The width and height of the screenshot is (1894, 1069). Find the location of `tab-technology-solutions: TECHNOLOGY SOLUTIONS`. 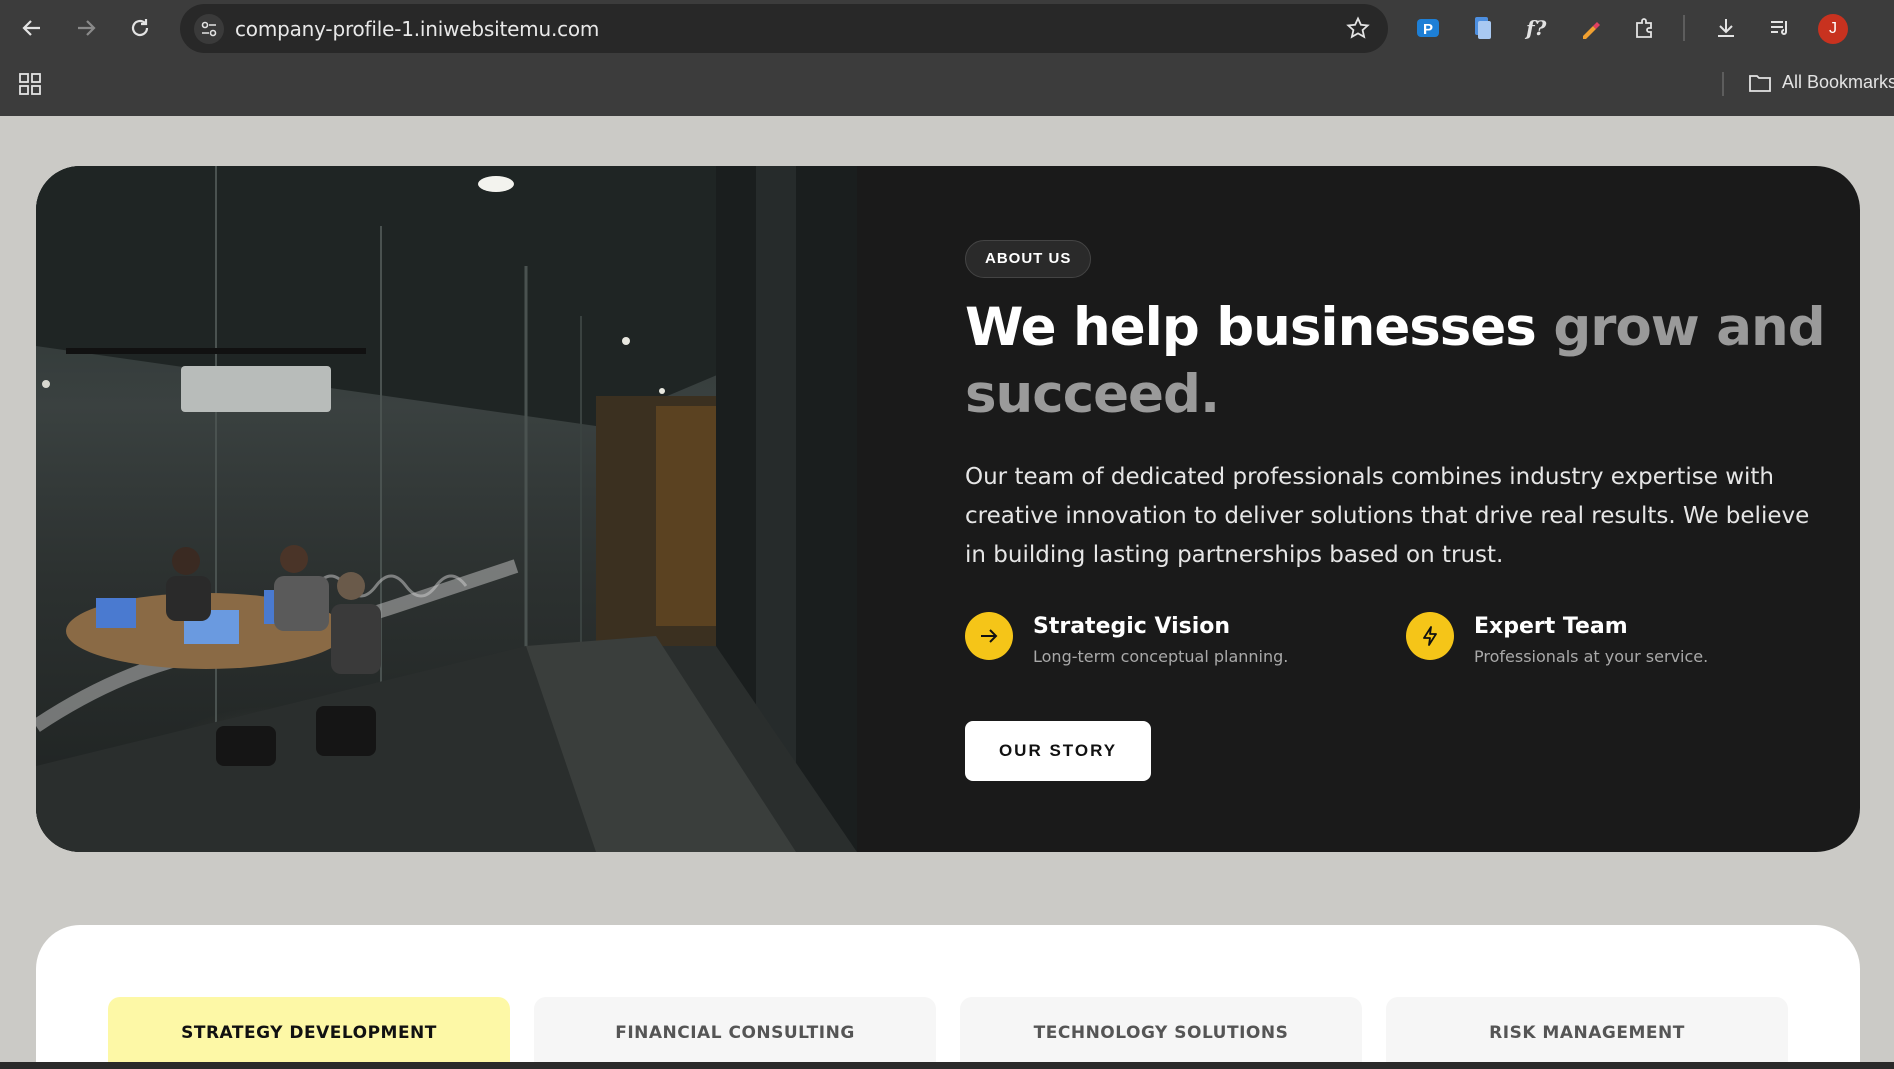

tab-technology-solutions: TECHNOLOGY SOLUTIONS is located at coordinates (1161, 1033).